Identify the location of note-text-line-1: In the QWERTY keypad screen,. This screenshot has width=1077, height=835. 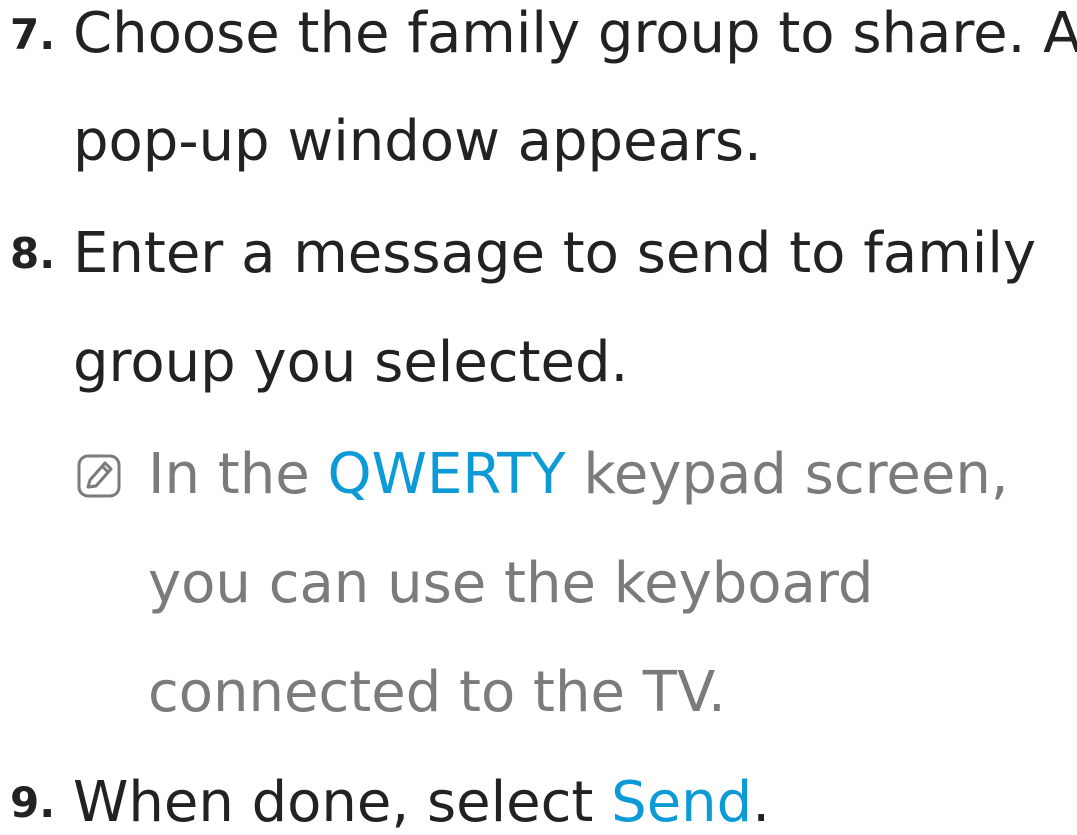
(578, 475).